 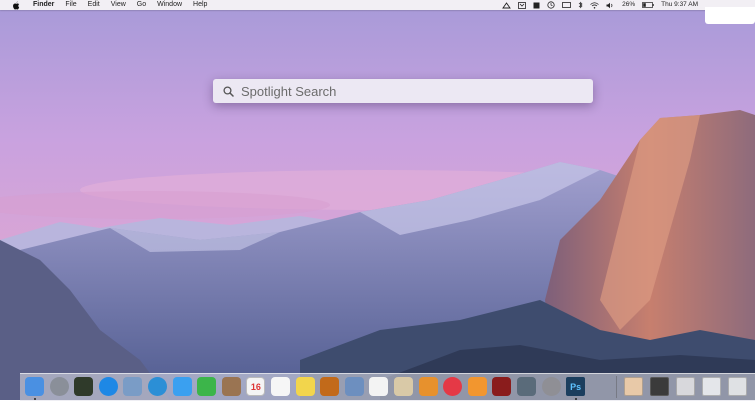 I want to click on files-stack-icon, so click(x=711, y=386).